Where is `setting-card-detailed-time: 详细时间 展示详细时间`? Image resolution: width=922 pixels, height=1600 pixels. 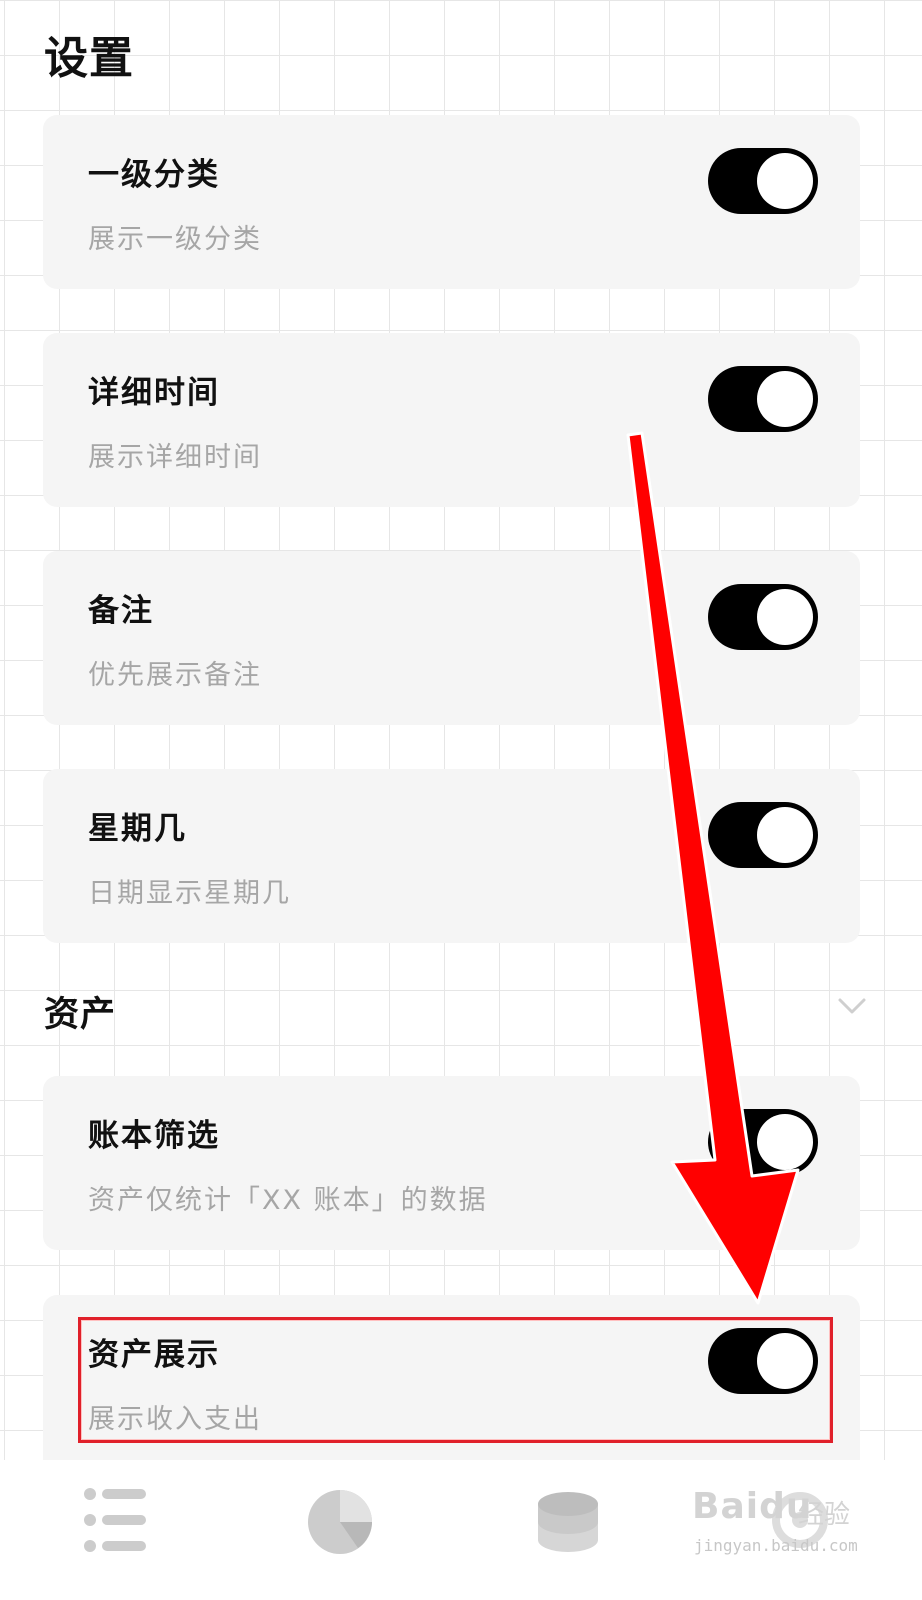
setting-card-detailed-time: 详细时间 展示详细时间 is located at coordinates (451, 420).